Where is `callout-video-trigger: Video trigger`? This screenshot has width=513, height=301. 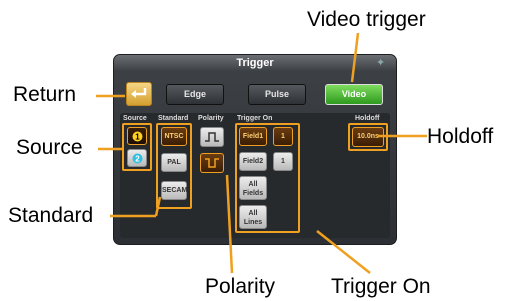
callout-video-trigger: Video trigger is located at coordinates (366, 19).